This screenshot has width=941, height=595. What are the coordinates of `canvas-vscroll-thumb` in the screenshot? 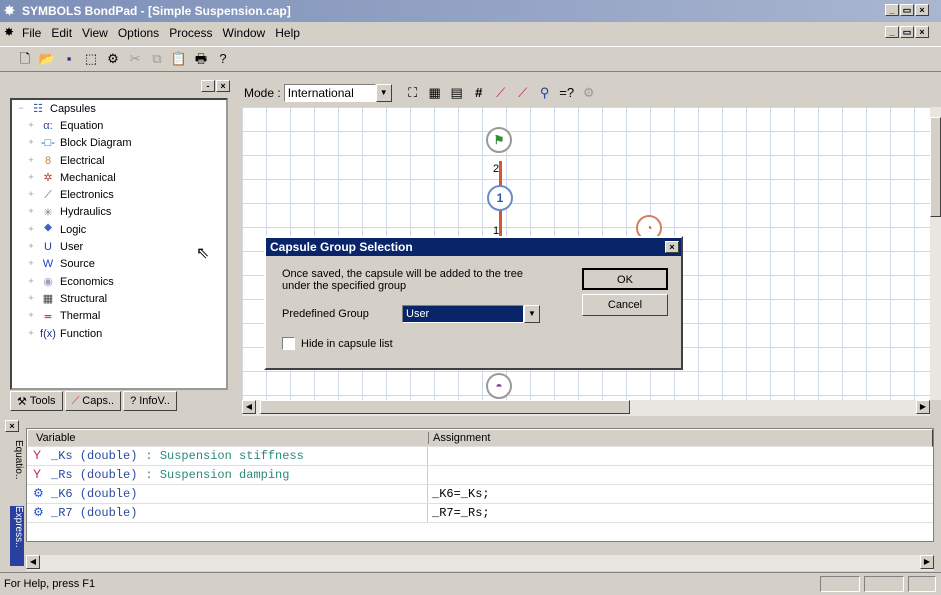 It's located at (935, 167).